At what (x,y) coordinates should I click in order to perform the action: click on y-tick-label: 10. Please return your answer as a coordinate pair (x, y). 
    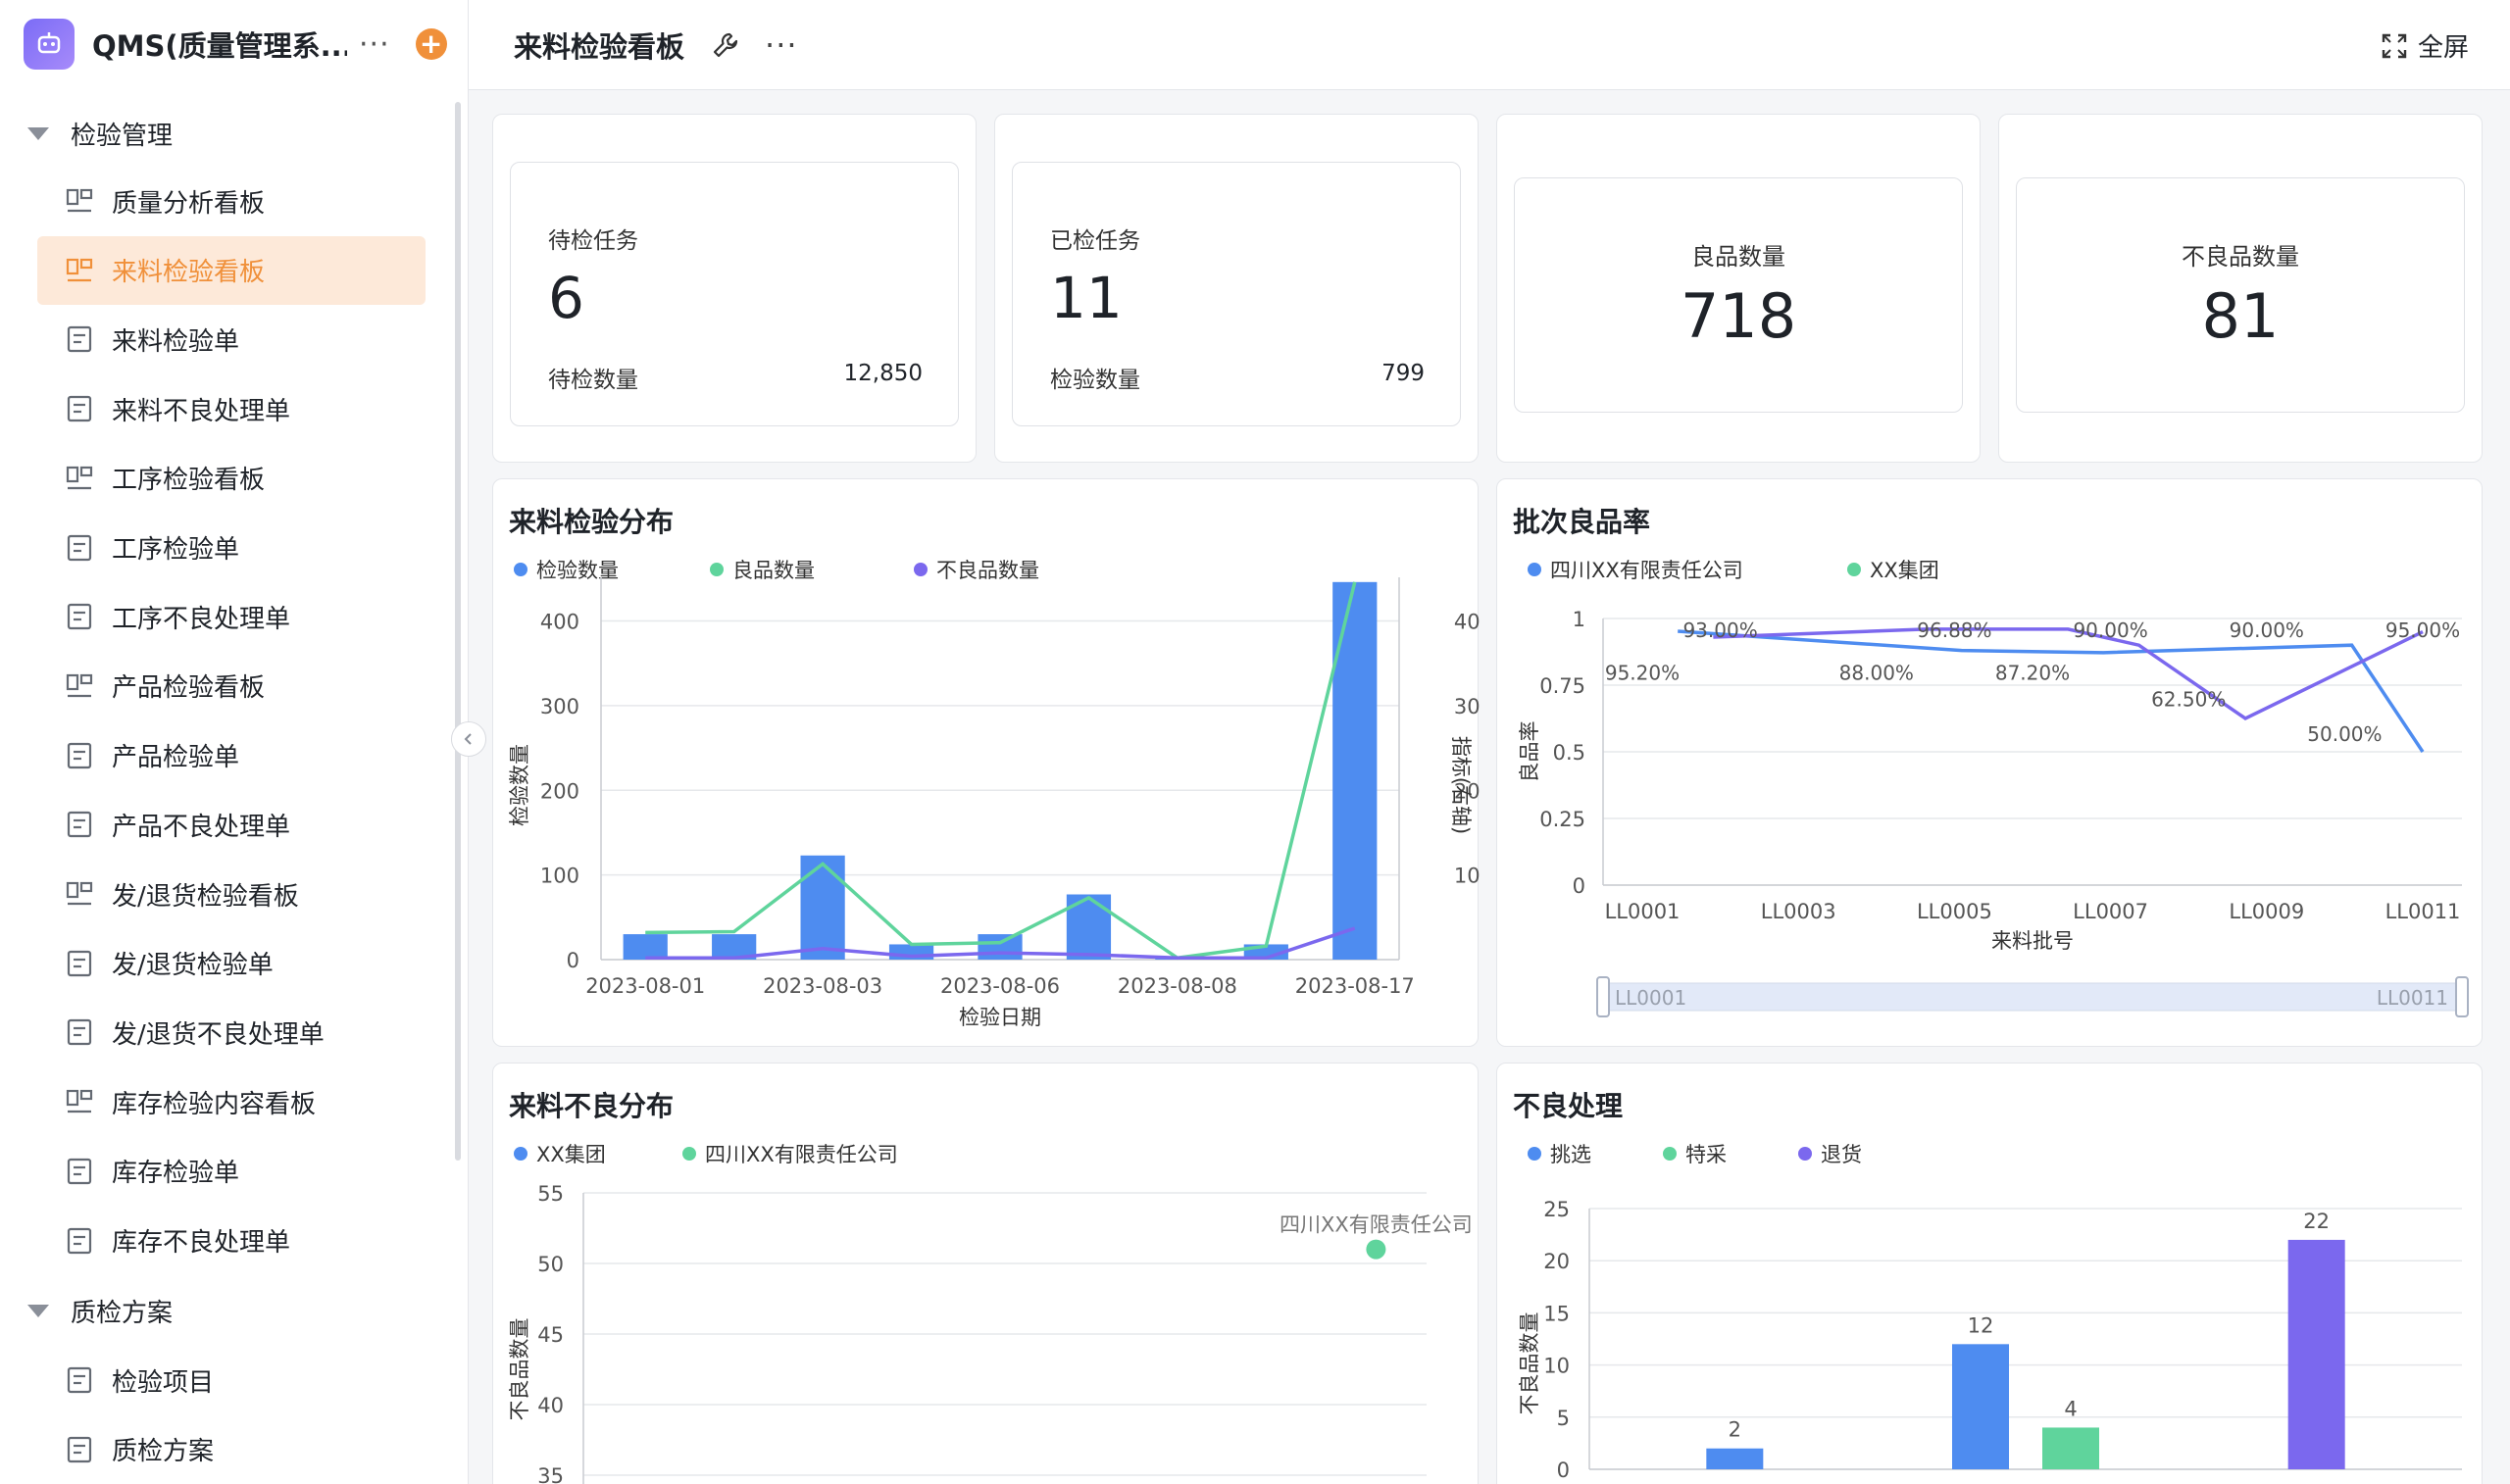
    Looking at the image, I should click on (1556, 1367).